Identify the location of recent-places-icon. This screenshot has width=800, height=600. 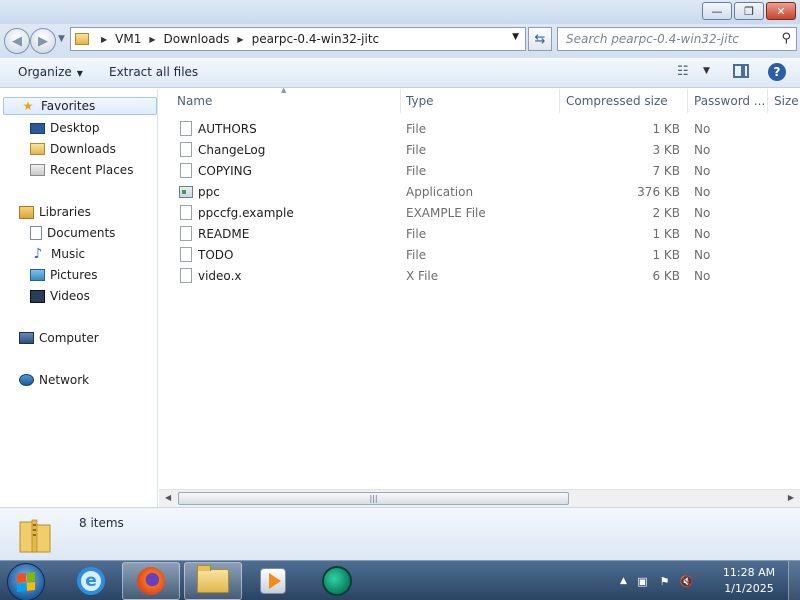
(37, 170).